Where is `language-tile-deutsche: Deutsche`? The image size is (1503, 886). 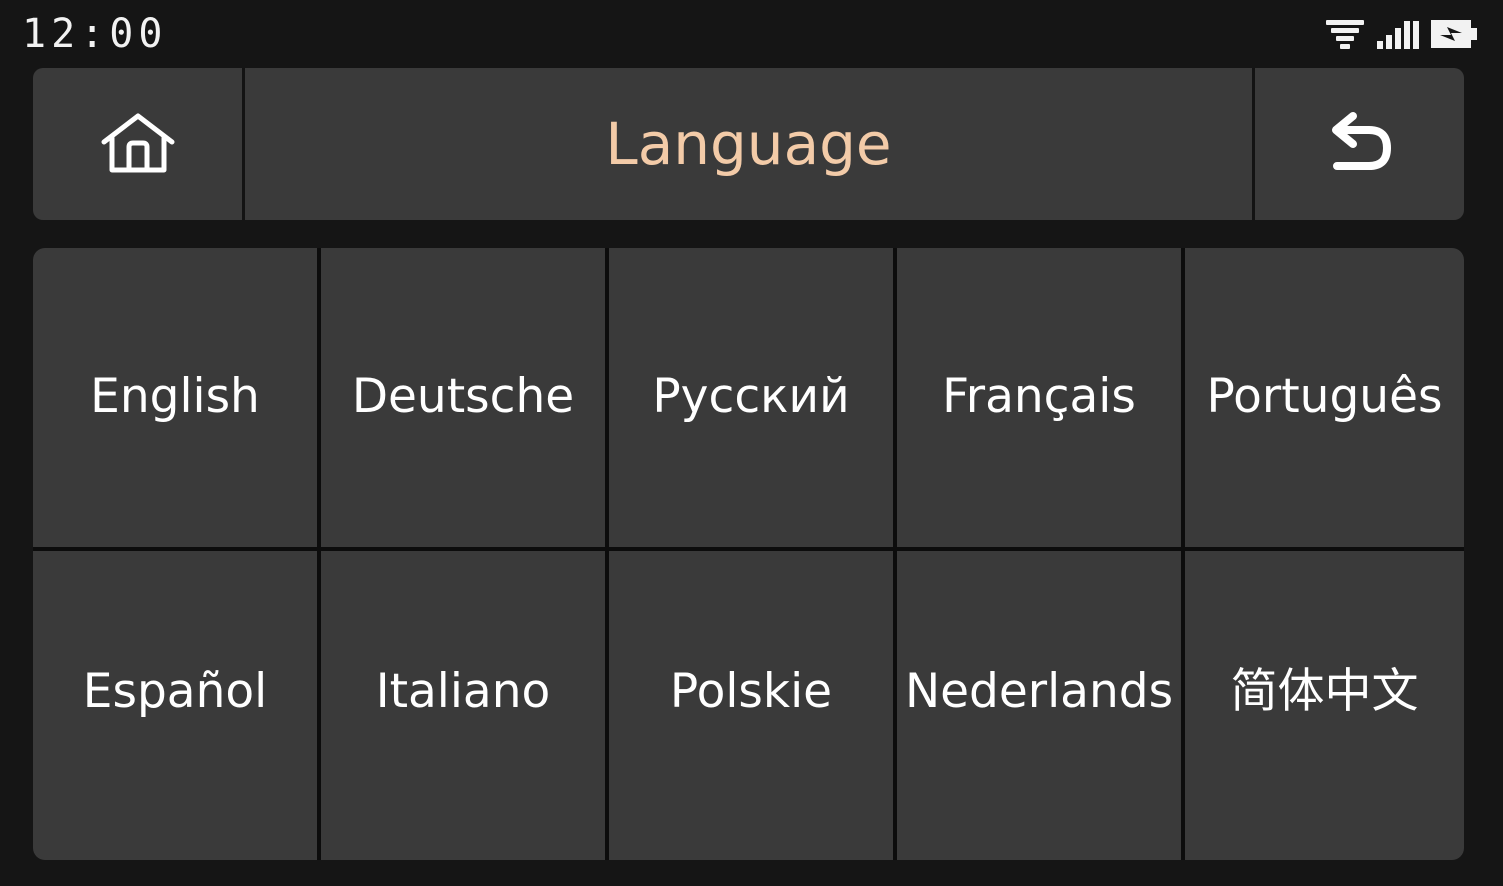 language-tile-deutsche: Deutsche is located at coordinates (463, 397).